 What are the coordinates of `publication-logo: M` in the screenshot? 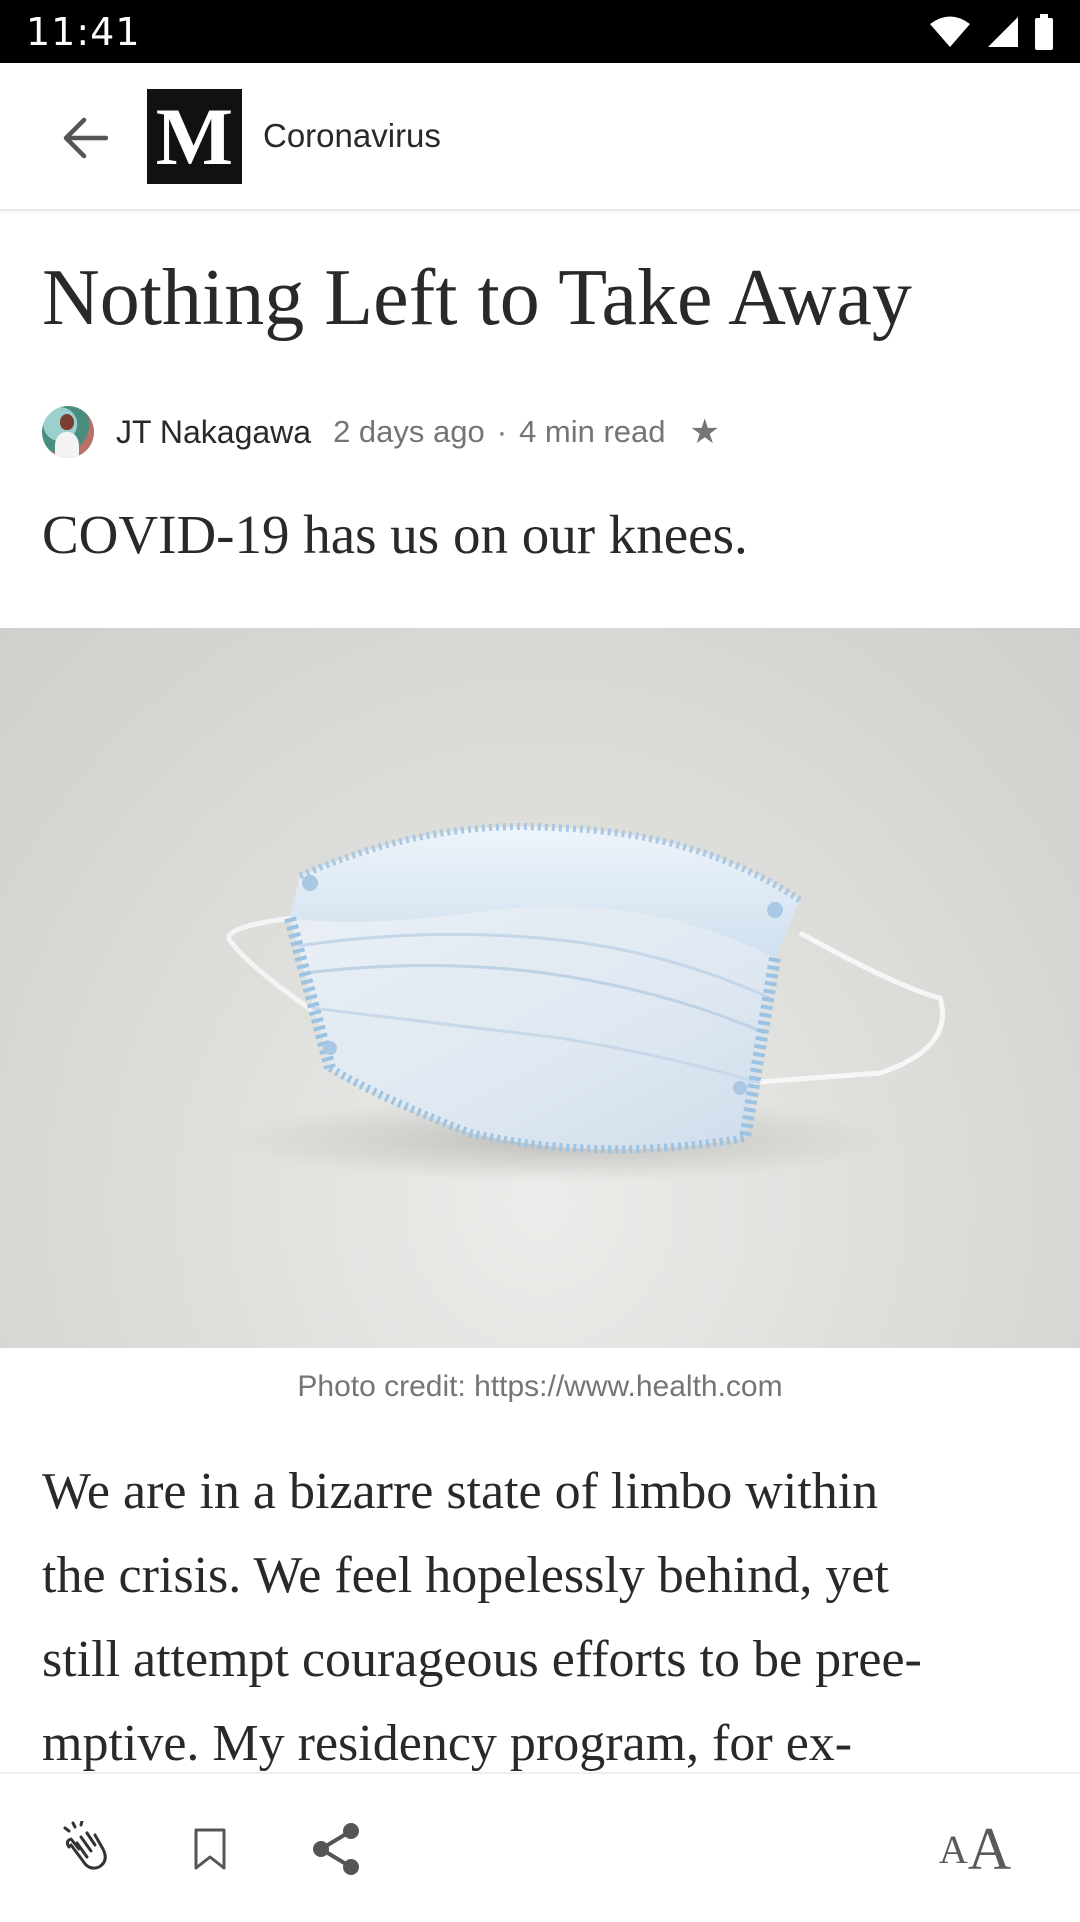 It's located at (194, 136).